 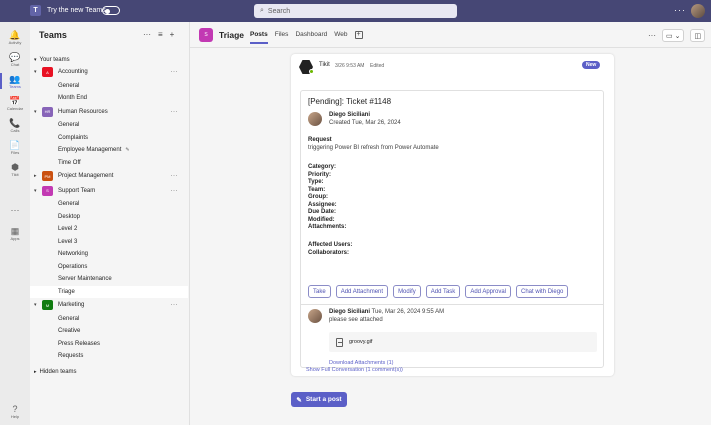 I want to click on your-teams-section: ▾ Your teams, so click(x=109, y=60).